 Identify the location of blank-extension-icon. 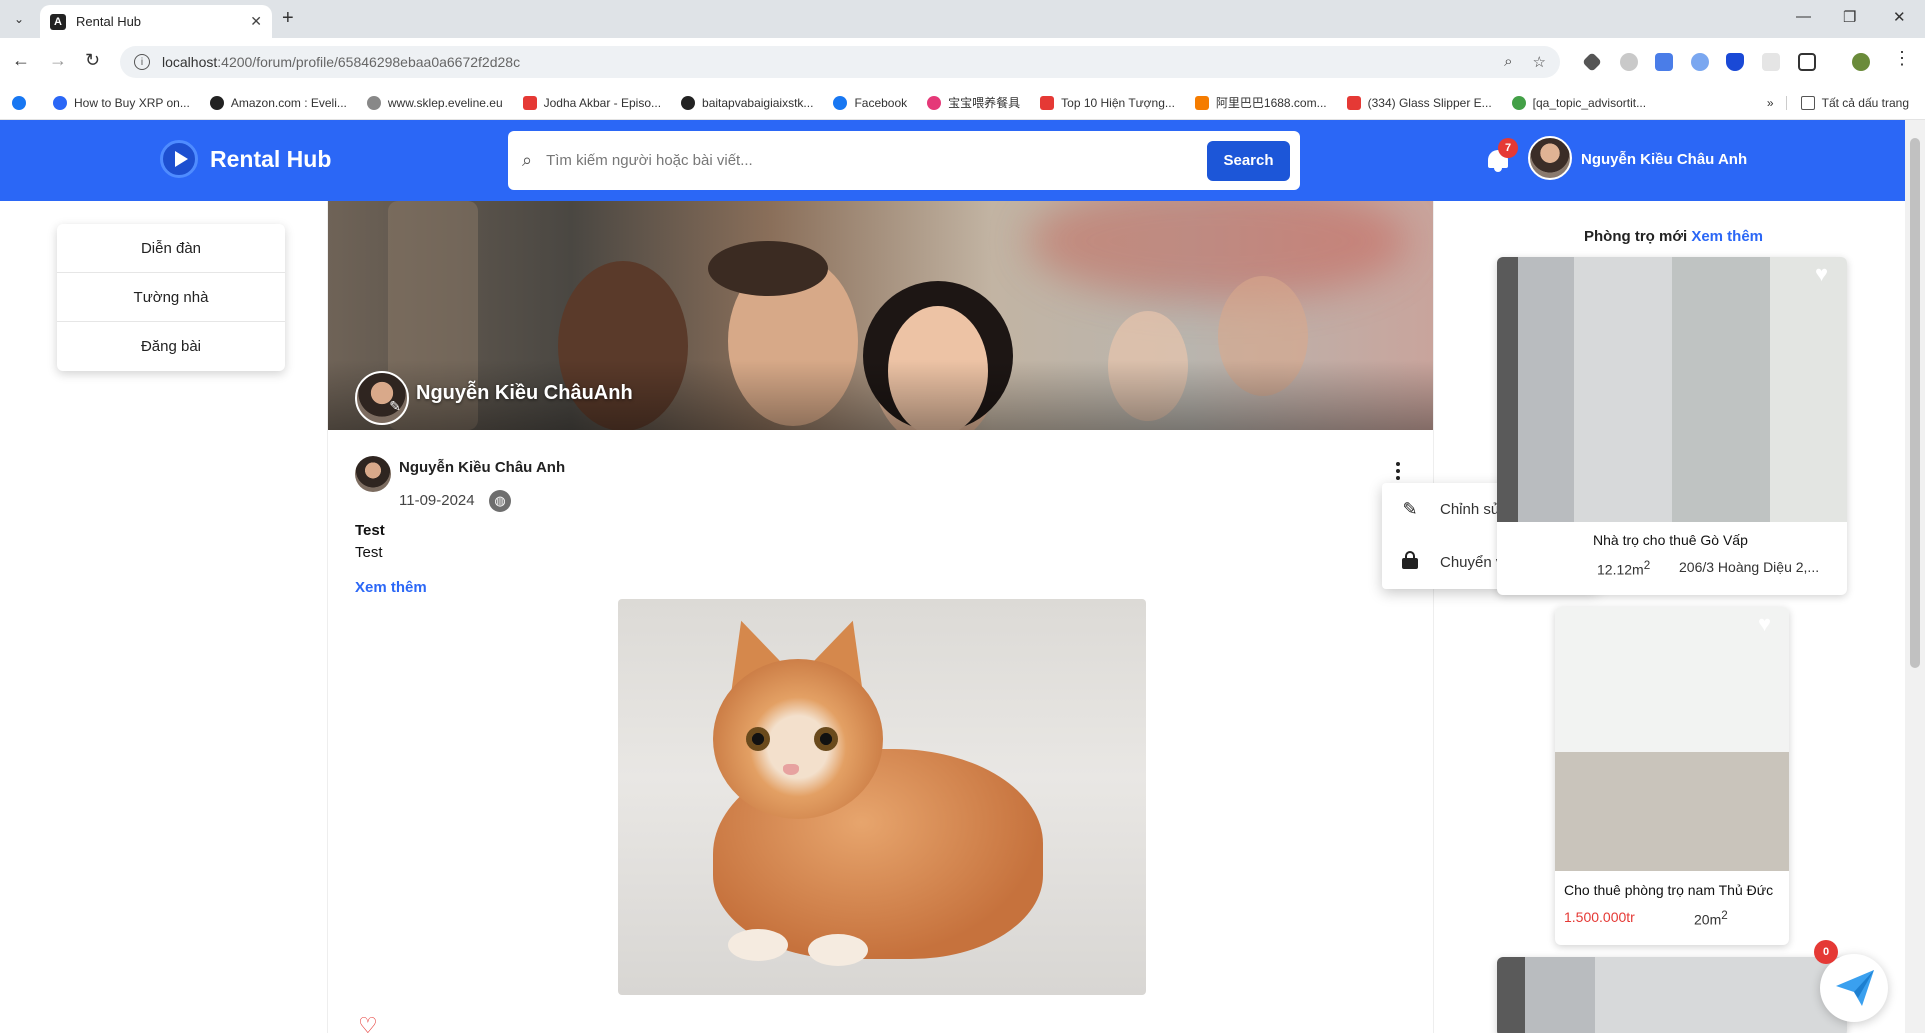
(1771, 62).